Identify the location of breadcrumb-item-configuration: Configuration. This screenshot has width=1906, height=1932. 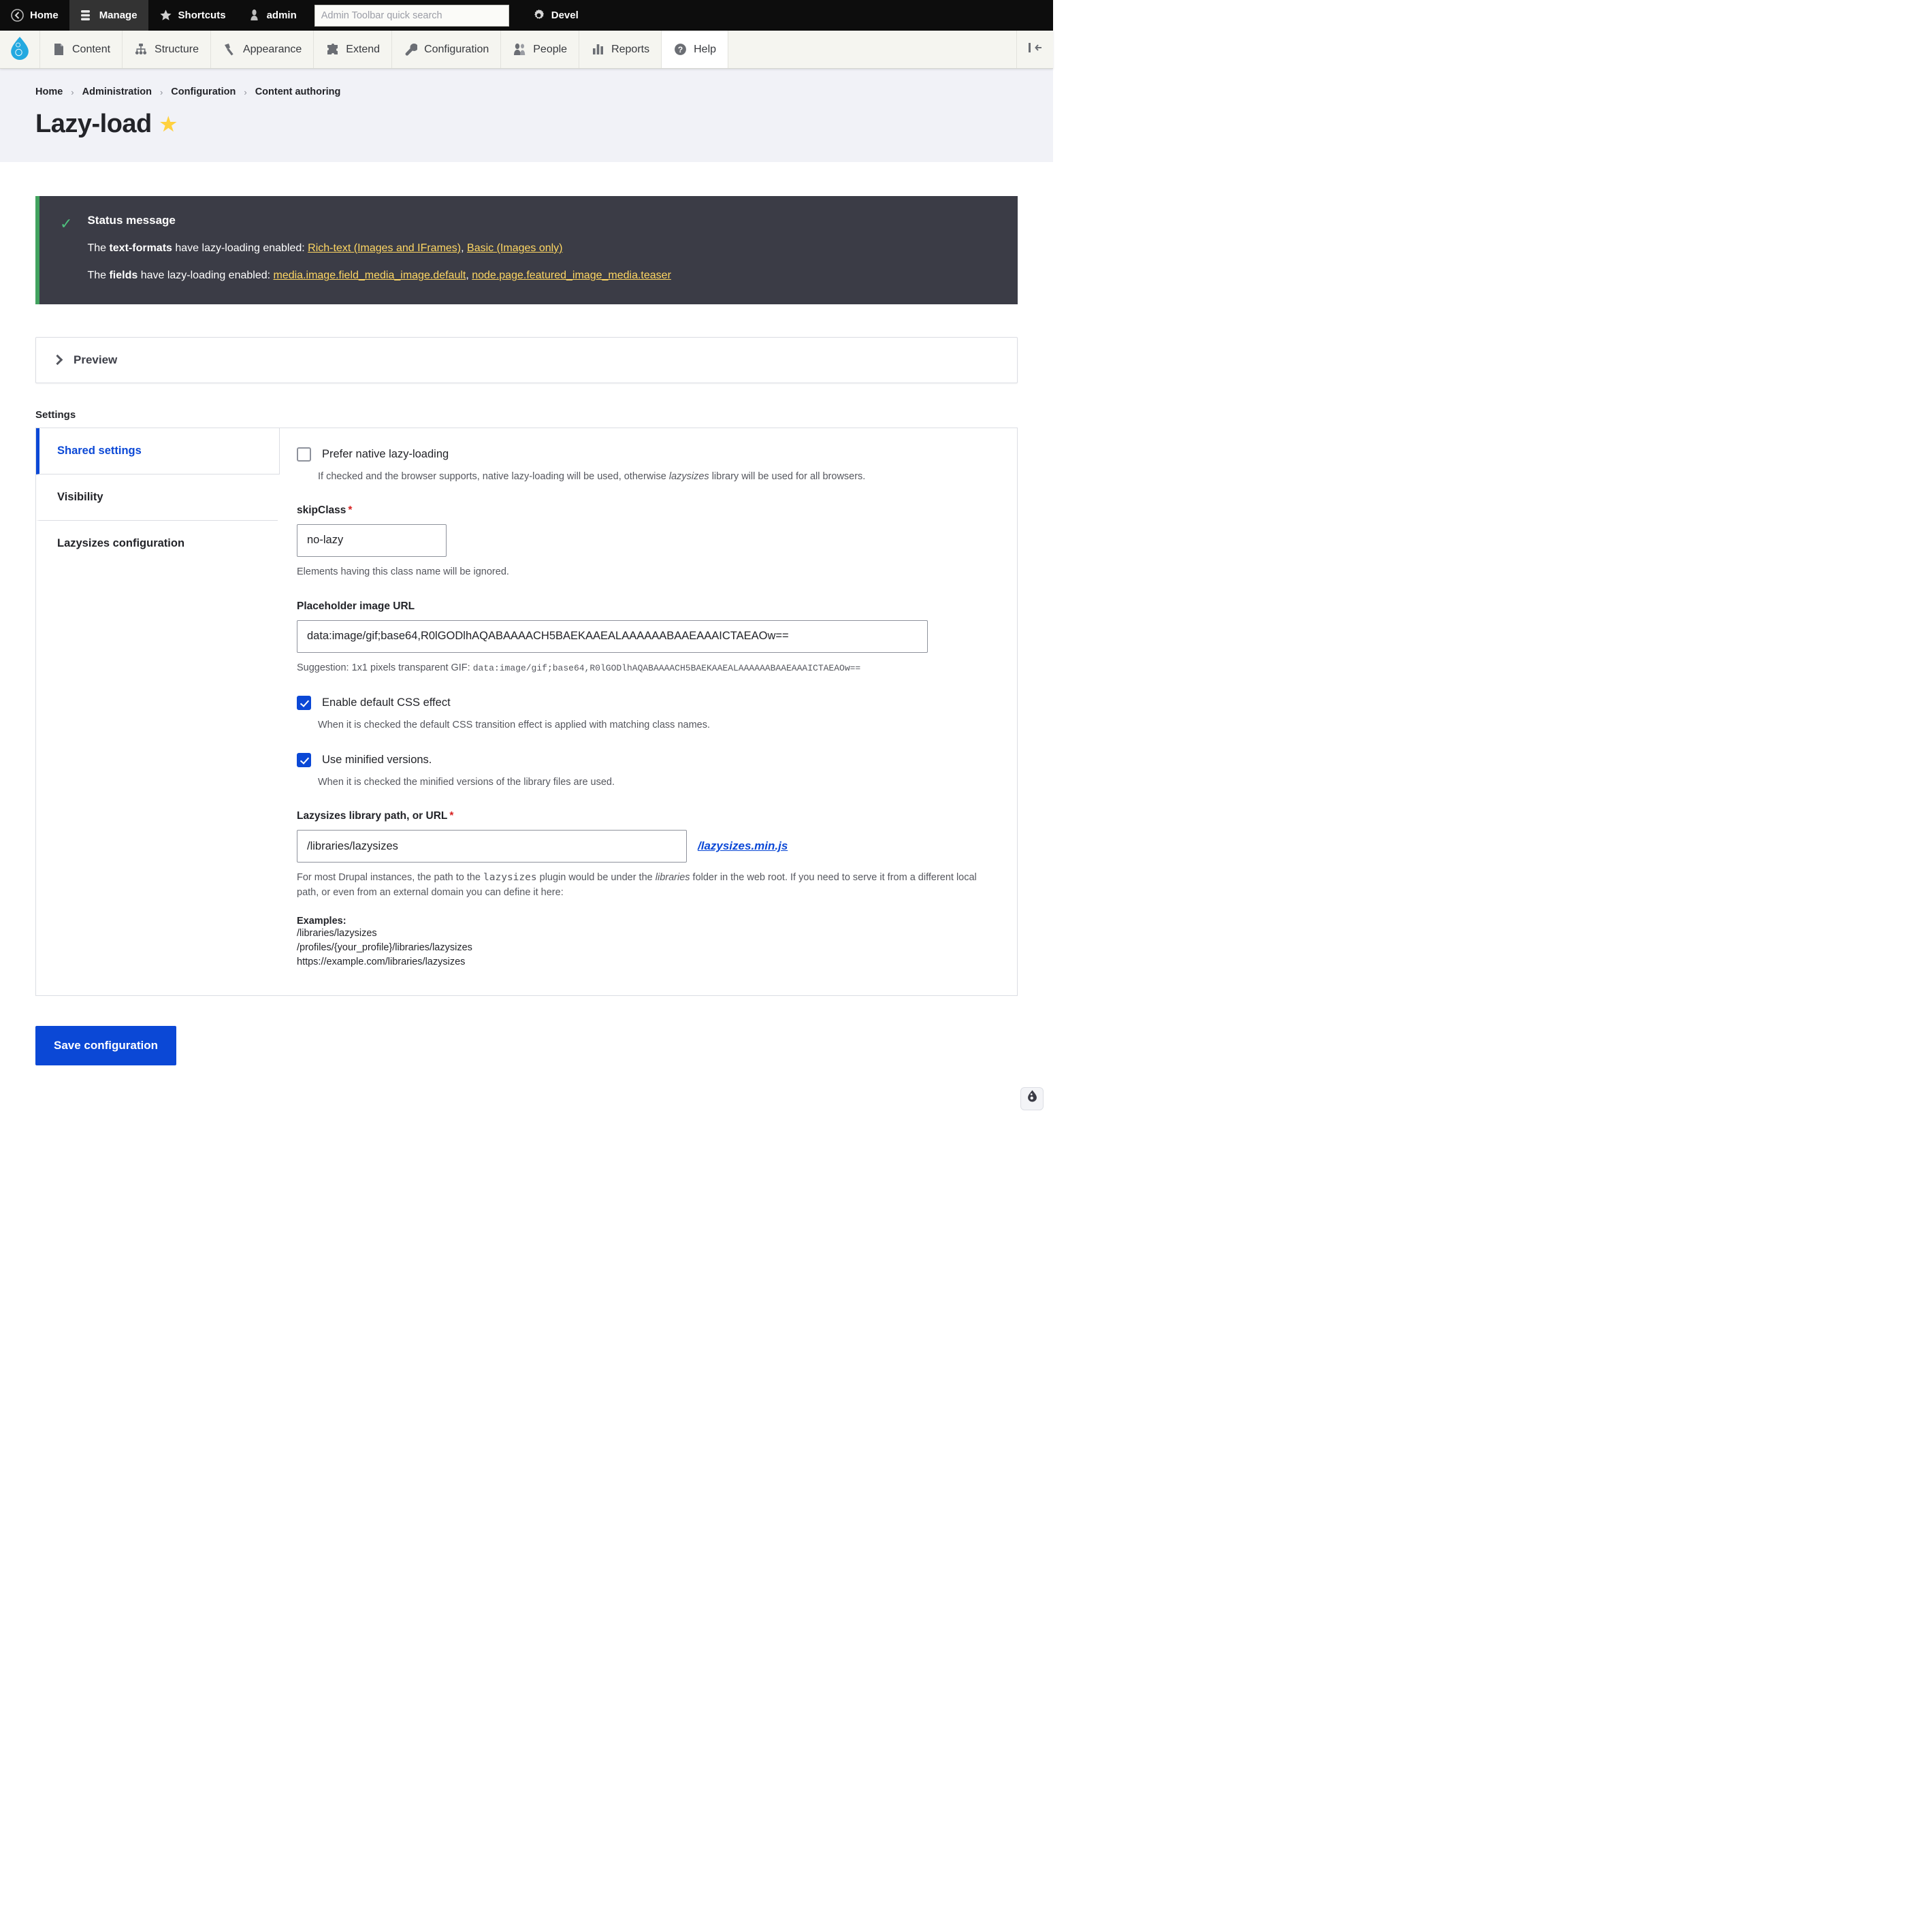
(204, 92).